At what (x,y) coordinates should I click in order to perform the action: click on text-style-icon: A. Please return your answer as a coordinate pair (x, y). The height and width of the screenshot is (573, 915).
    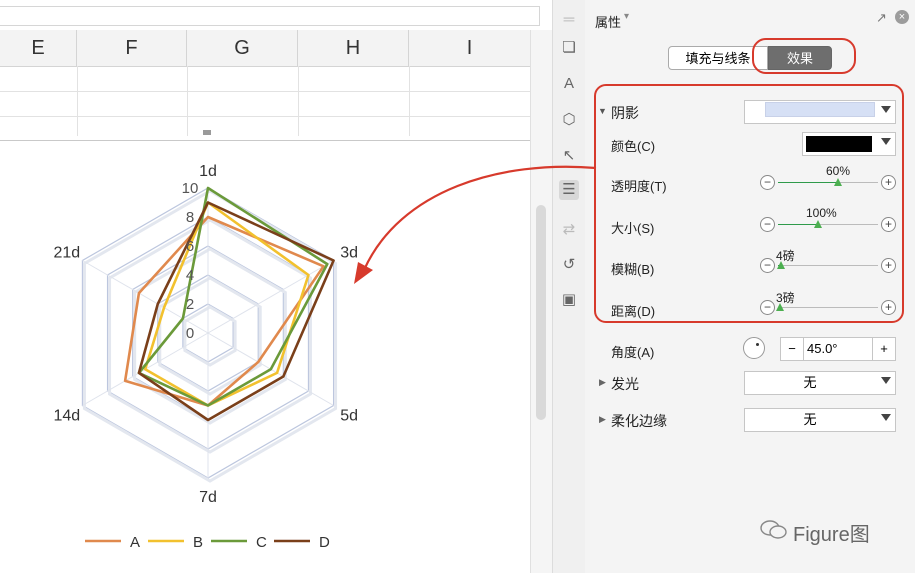
    Looking at the image, I should click on (569, 84).